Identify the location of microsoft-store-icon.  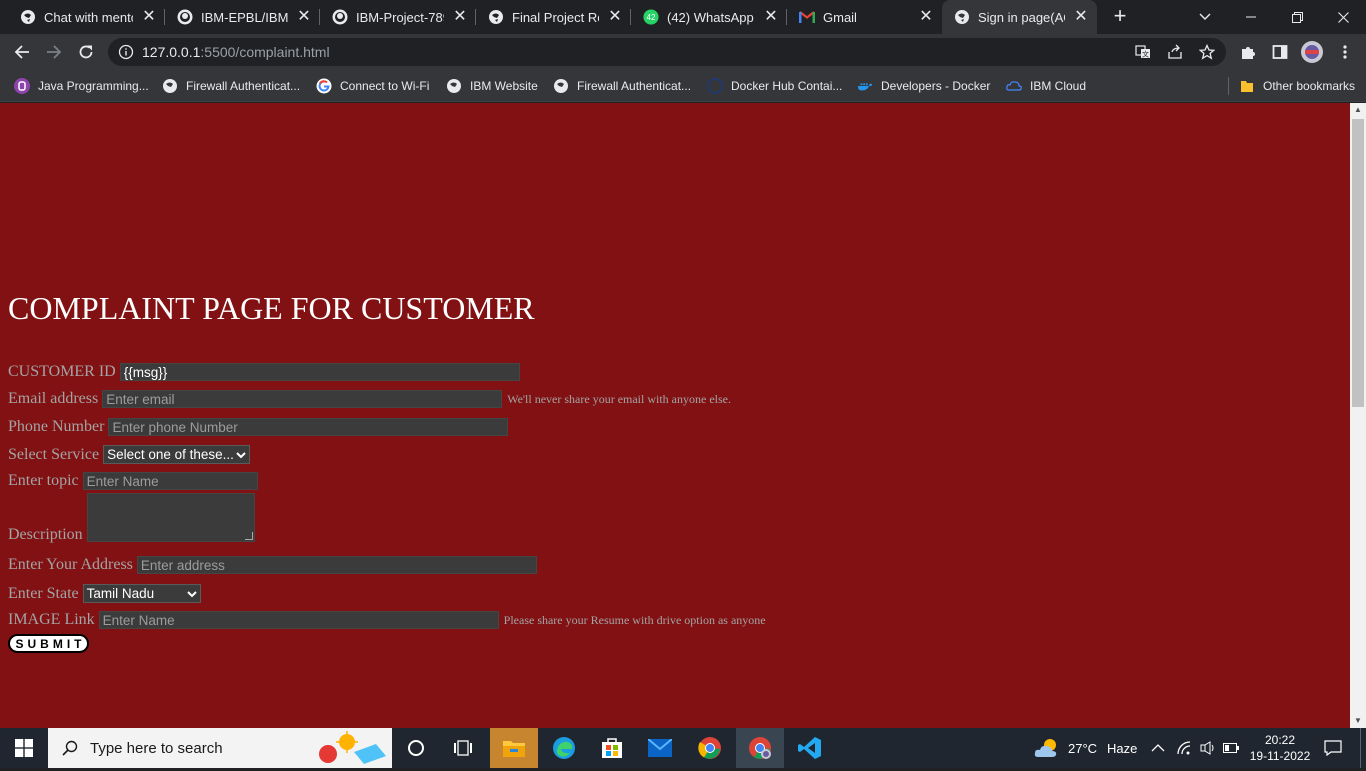
(612, 748).